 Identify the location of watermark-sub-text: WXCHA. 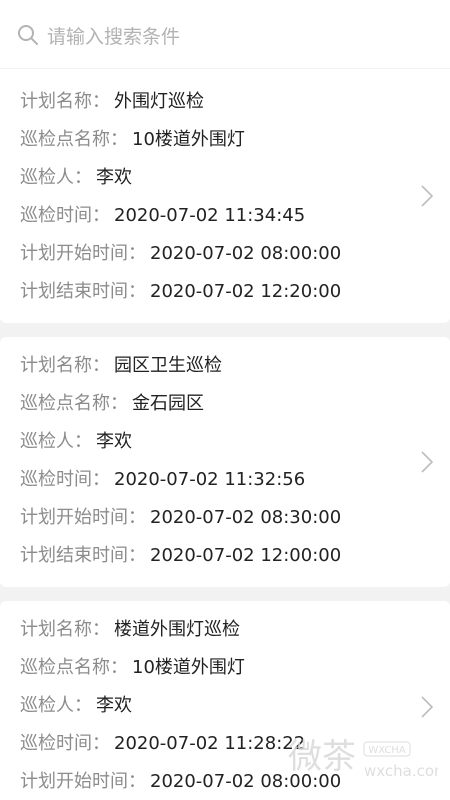
(387, 750).